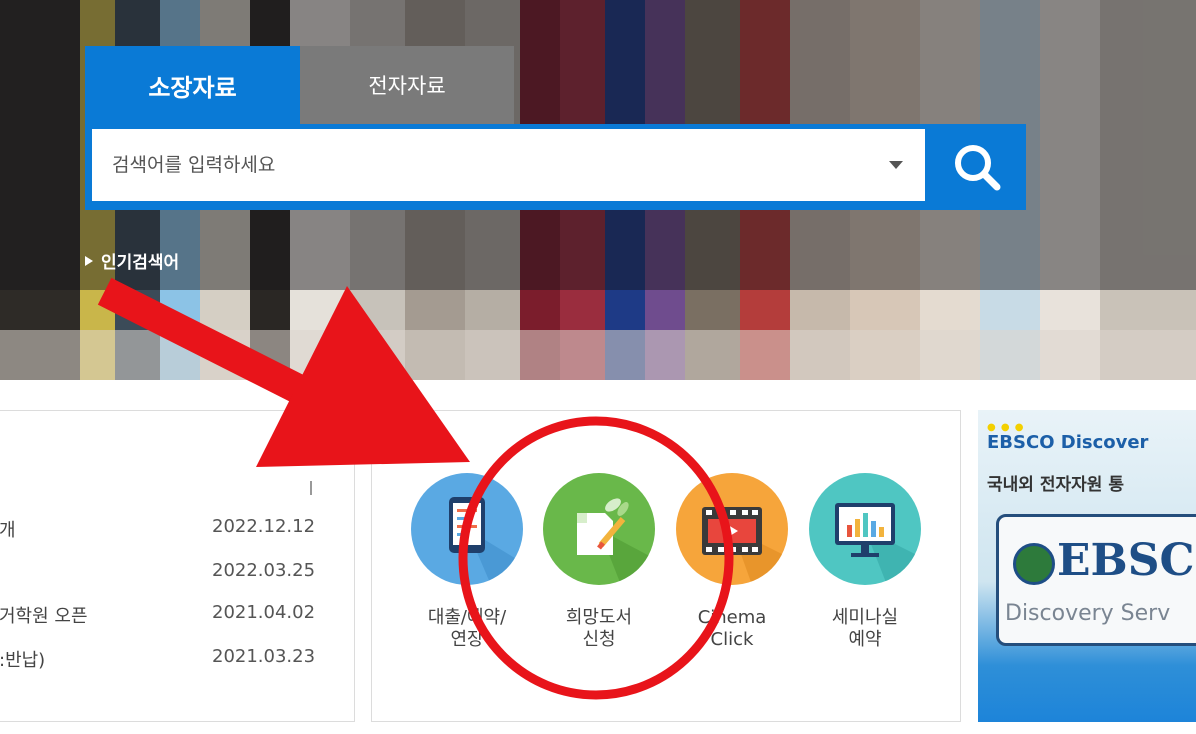 The width and height of the screenshot is (1196, 734). What do you see at coordinates (8, 530) in the screenshot?
I see `notice-title: 개` at bounding box center [8, 530].